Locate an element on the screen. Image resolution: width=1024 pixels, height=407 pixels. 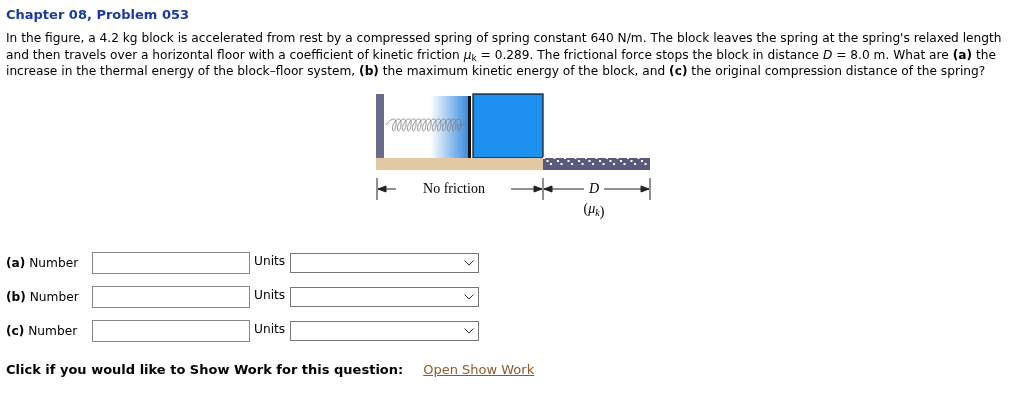
figure-label: No friction is located at coordinates (454, 188).